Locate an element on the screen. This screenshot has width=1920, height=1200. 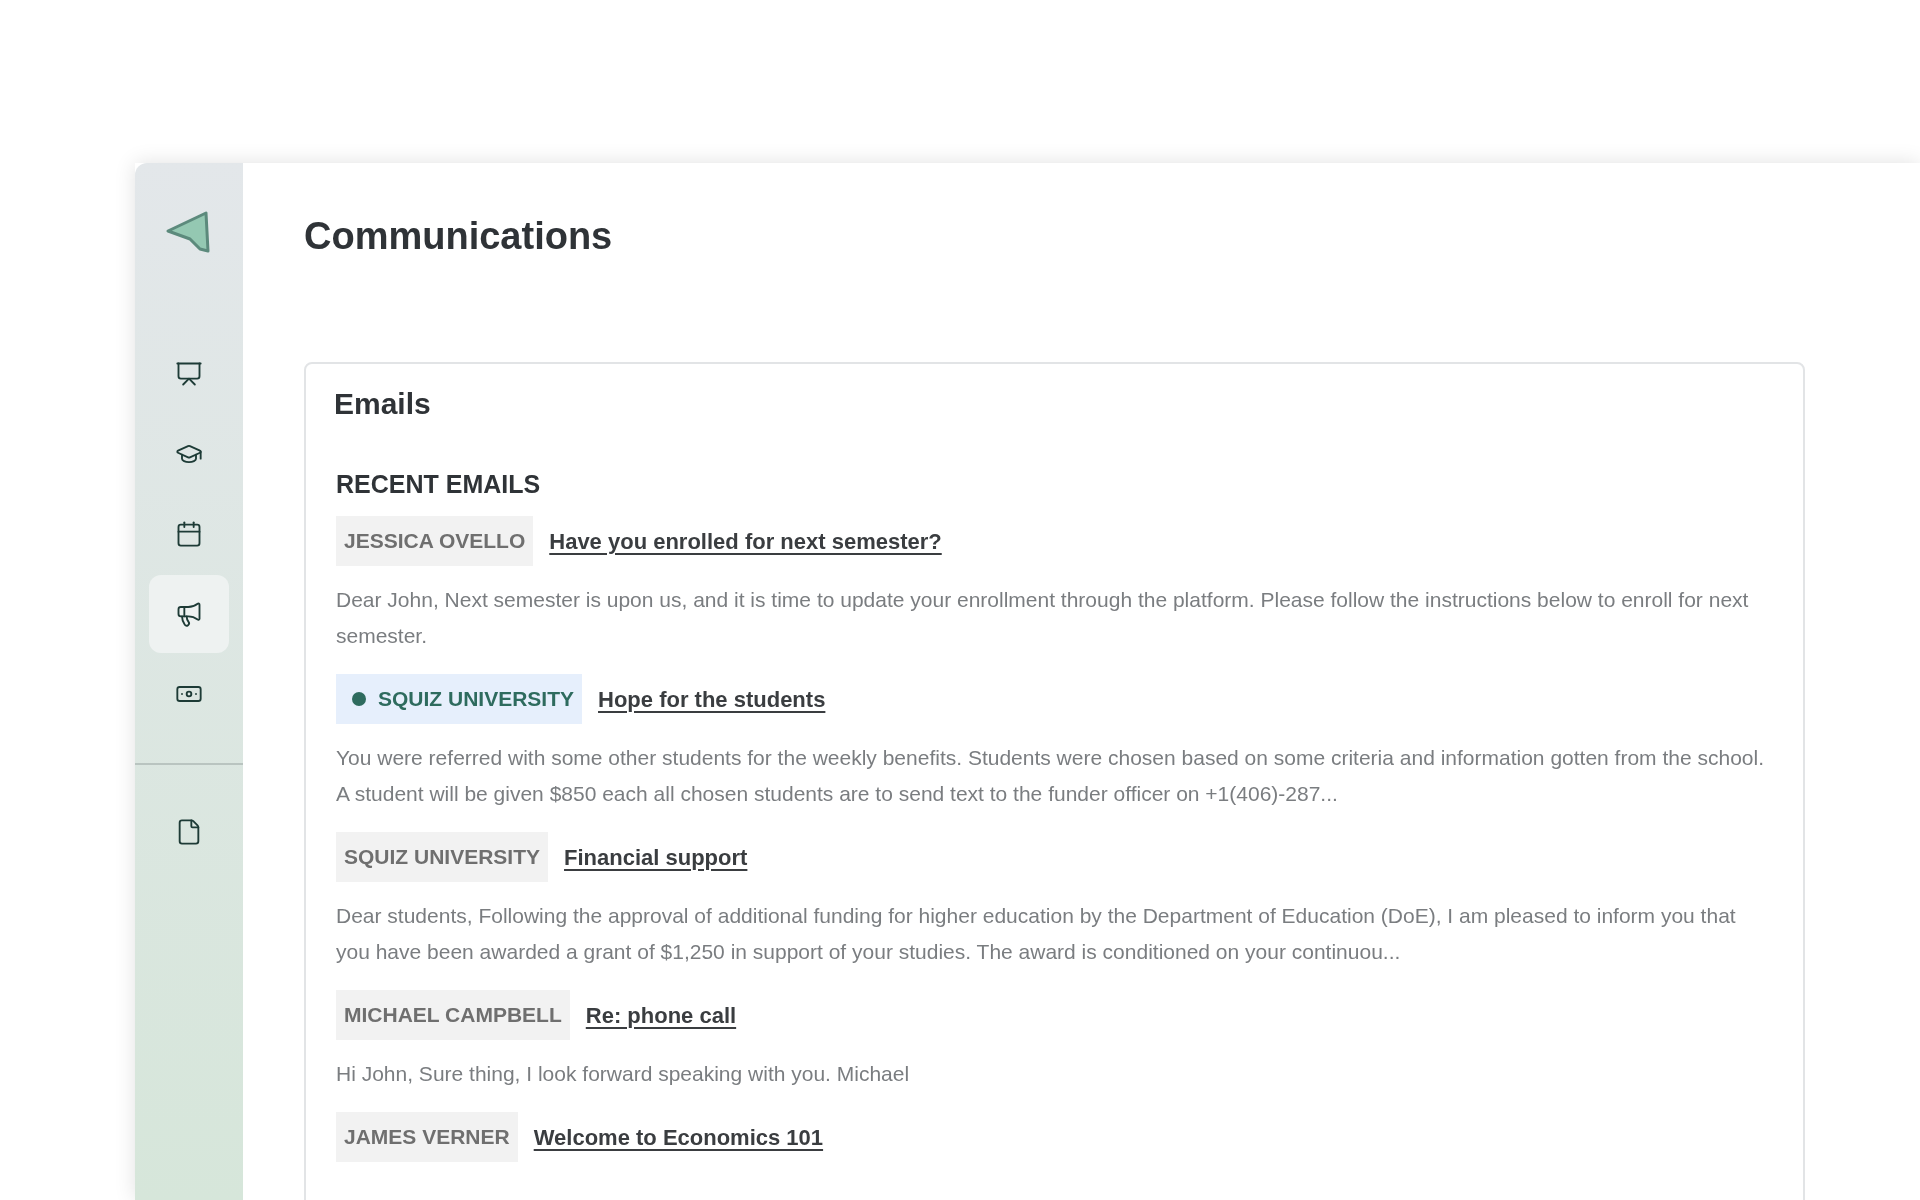
sender-name: MICHAEL CAMPBELL is located at coordinates (453, 1015).